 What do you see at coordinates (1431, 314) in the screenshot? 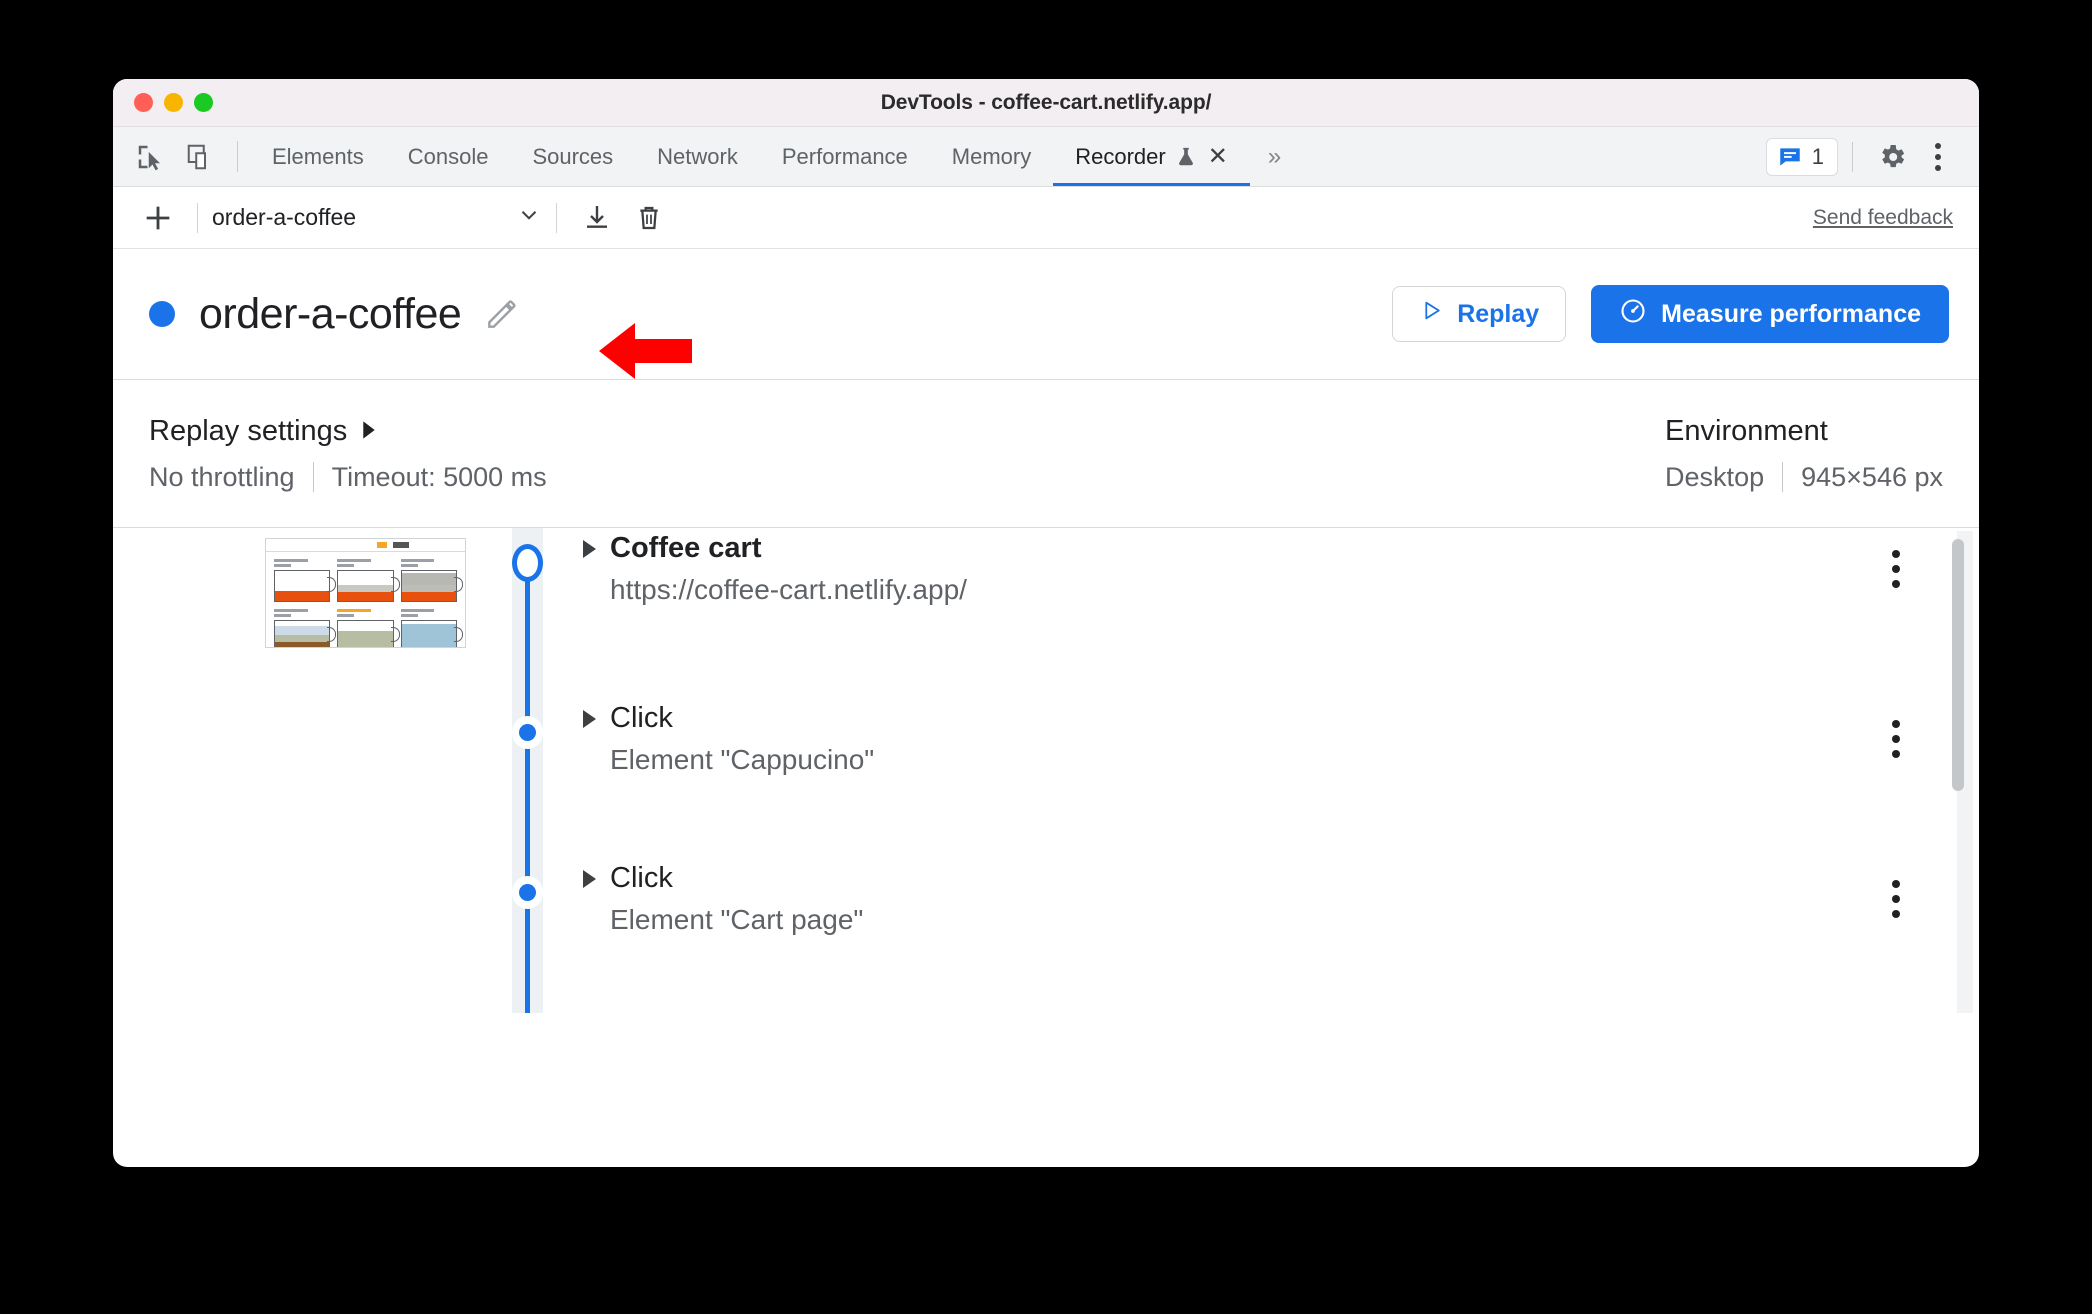
I see `play-triangle-icon` at bounding box center [1431, 314].